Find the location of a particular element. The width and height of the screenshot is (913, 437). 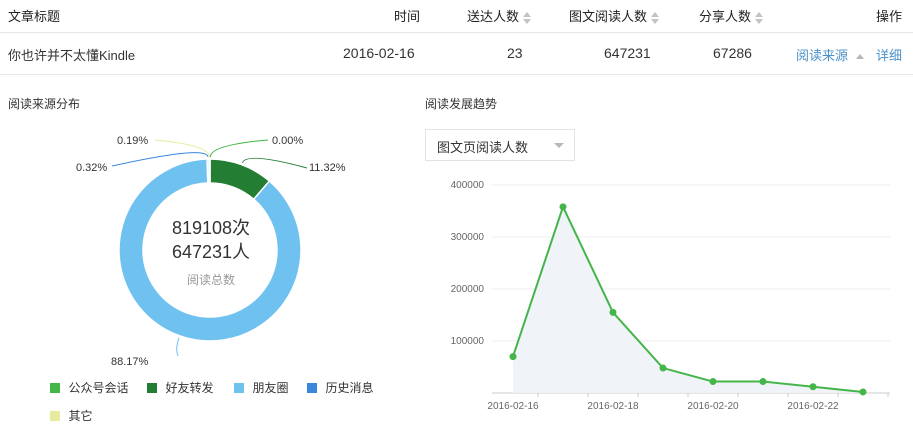

pct-label-public: 0.00% is located at coordinates (288, 141).